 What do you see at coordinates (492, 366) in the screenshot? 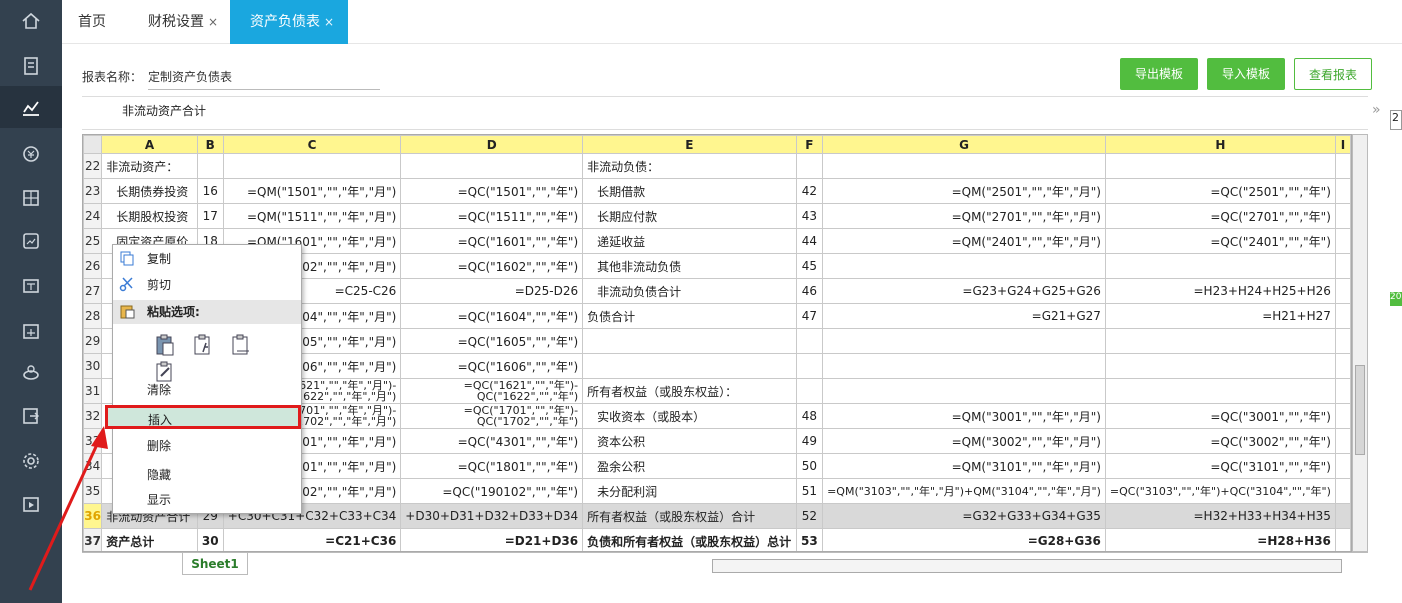
I see `cell-d: =QC("1606","","年")` at bounding box center [492, 366].